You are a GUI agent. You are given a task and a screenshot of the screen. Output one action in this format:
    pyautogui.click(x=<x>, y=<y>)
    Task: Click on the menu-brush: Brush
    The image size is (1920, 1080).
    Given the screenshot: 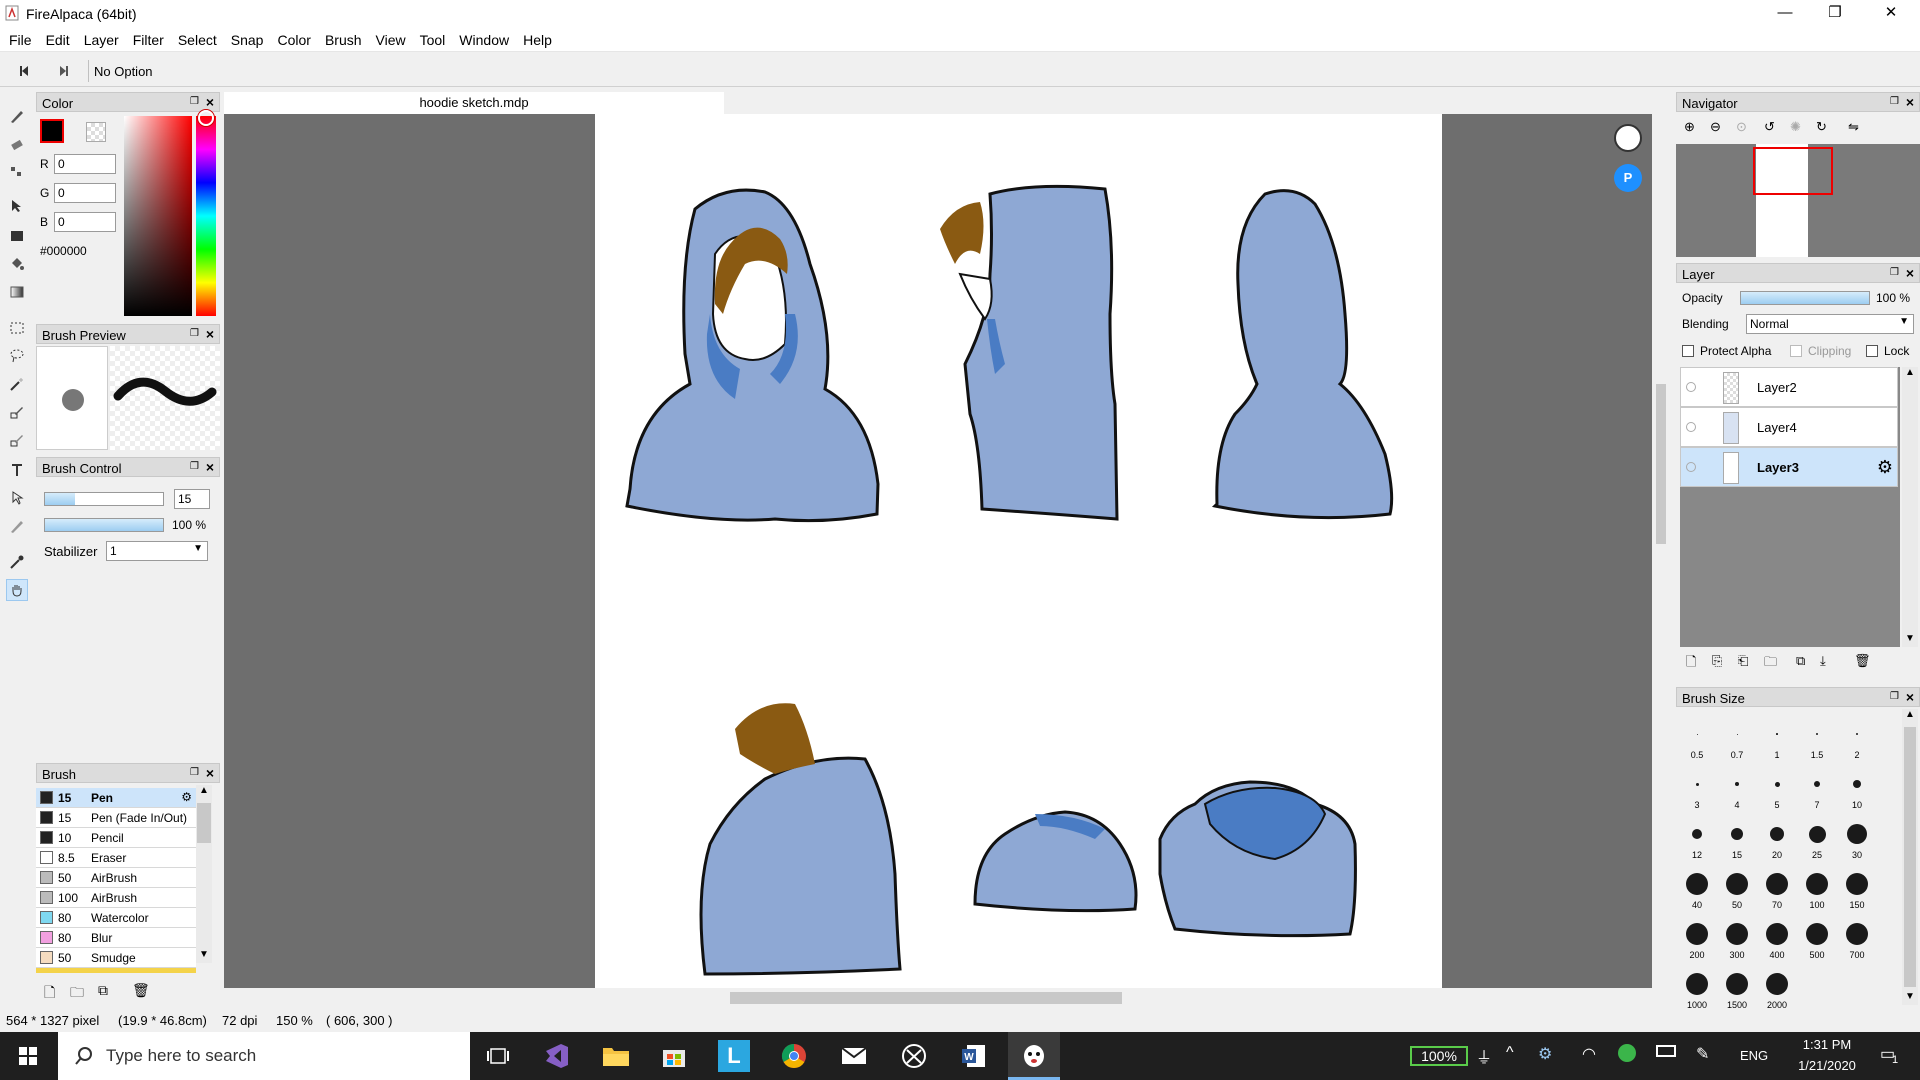 What is the action you would take?
    pyautogui.click(x=343, y=40)
    